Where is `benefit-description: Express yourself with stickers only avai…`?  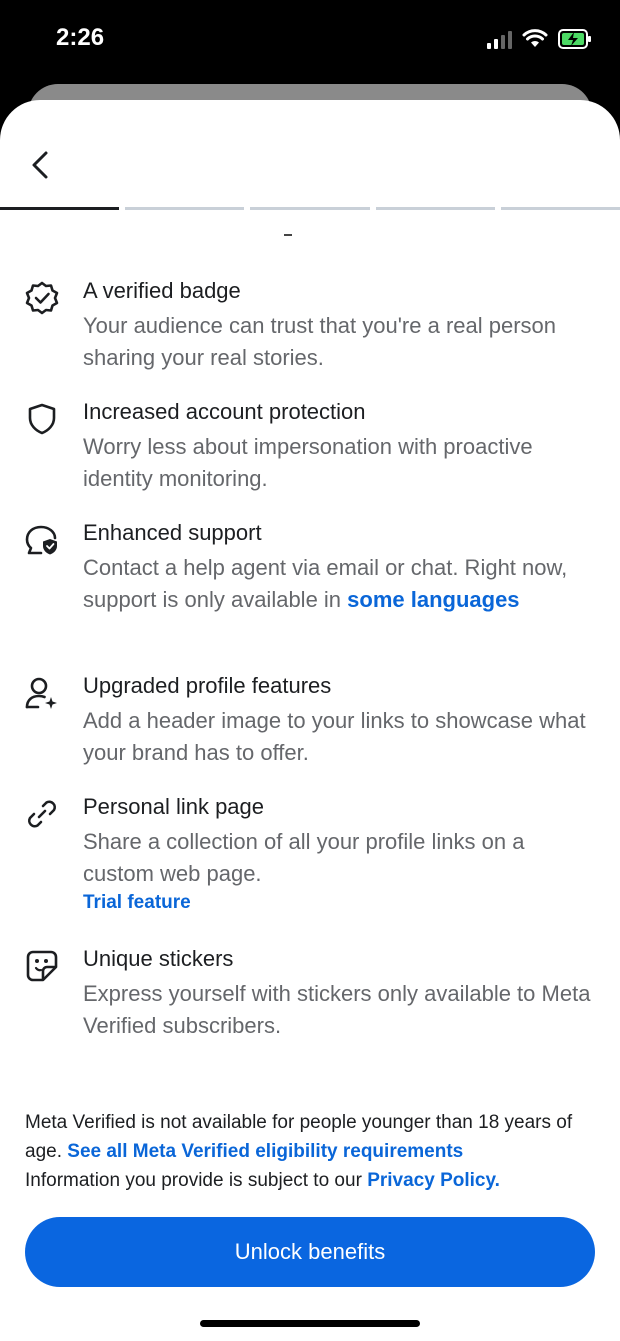
benefit-description: Express yourself with stickers only avai… is located at coordinates (337, 1009).